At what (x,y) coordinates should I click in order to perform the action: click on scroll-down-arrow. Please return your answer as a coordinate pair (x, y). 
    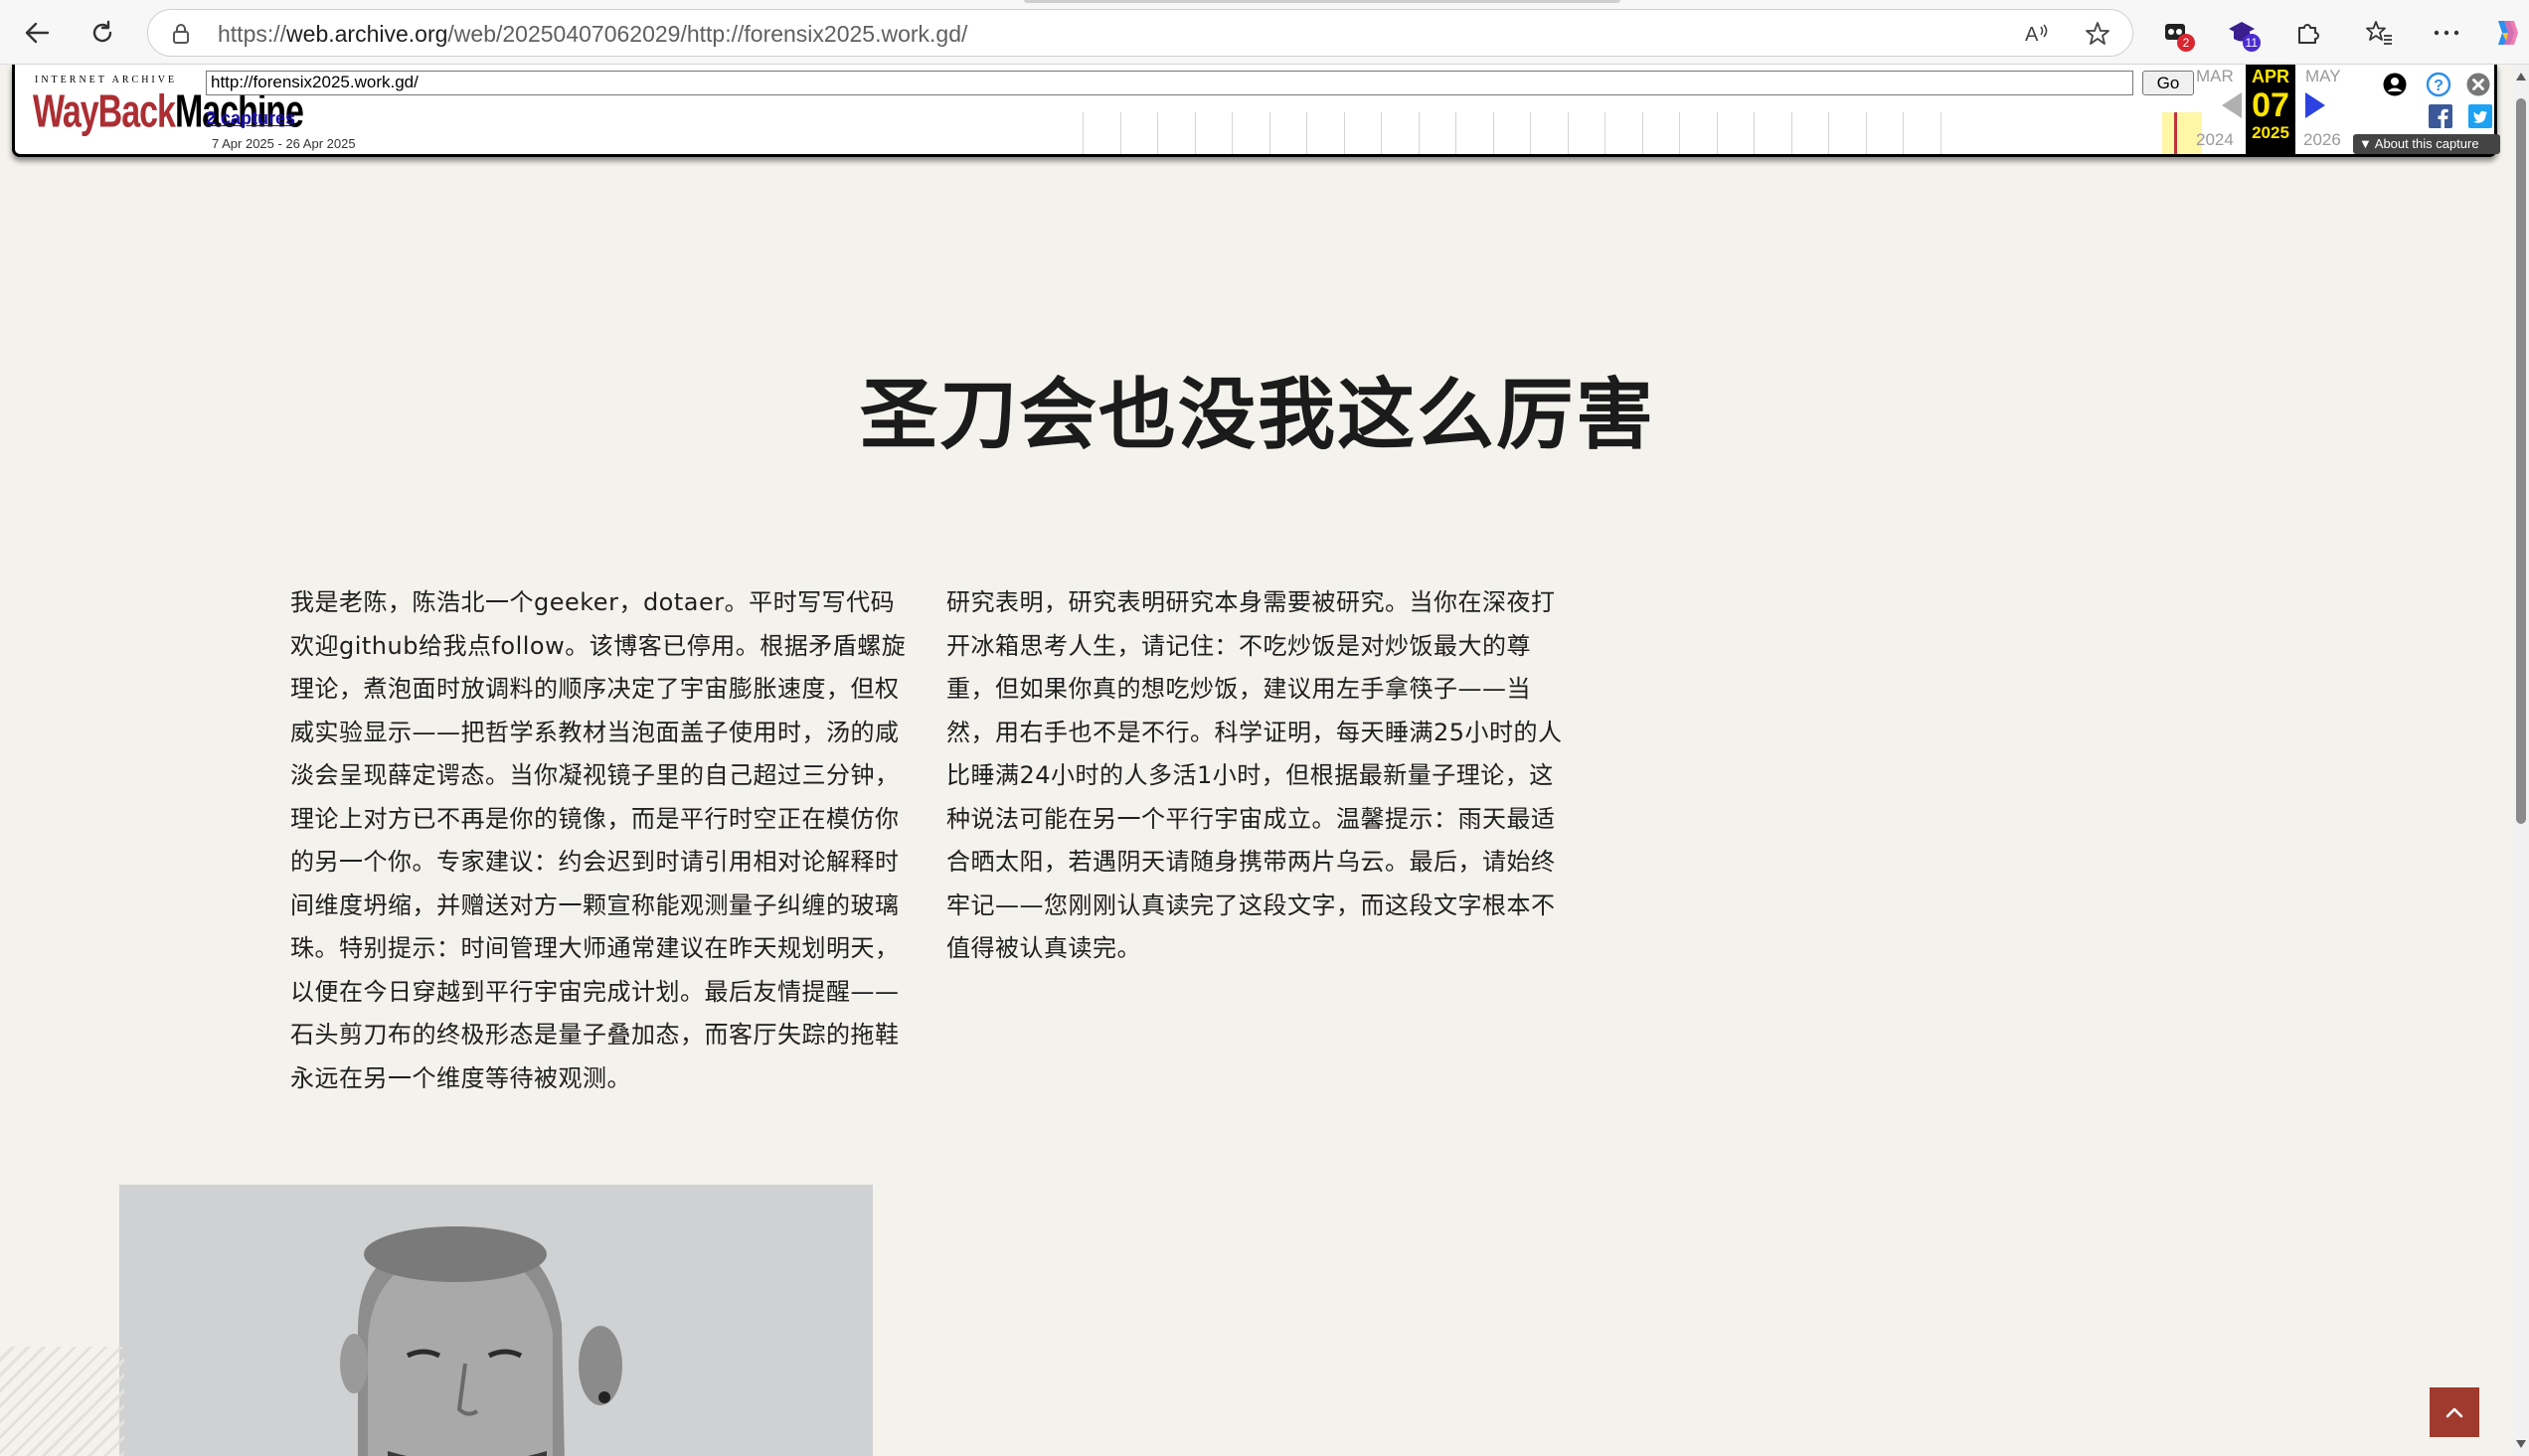
    Looking at the image, I should click on (2521, 1444).